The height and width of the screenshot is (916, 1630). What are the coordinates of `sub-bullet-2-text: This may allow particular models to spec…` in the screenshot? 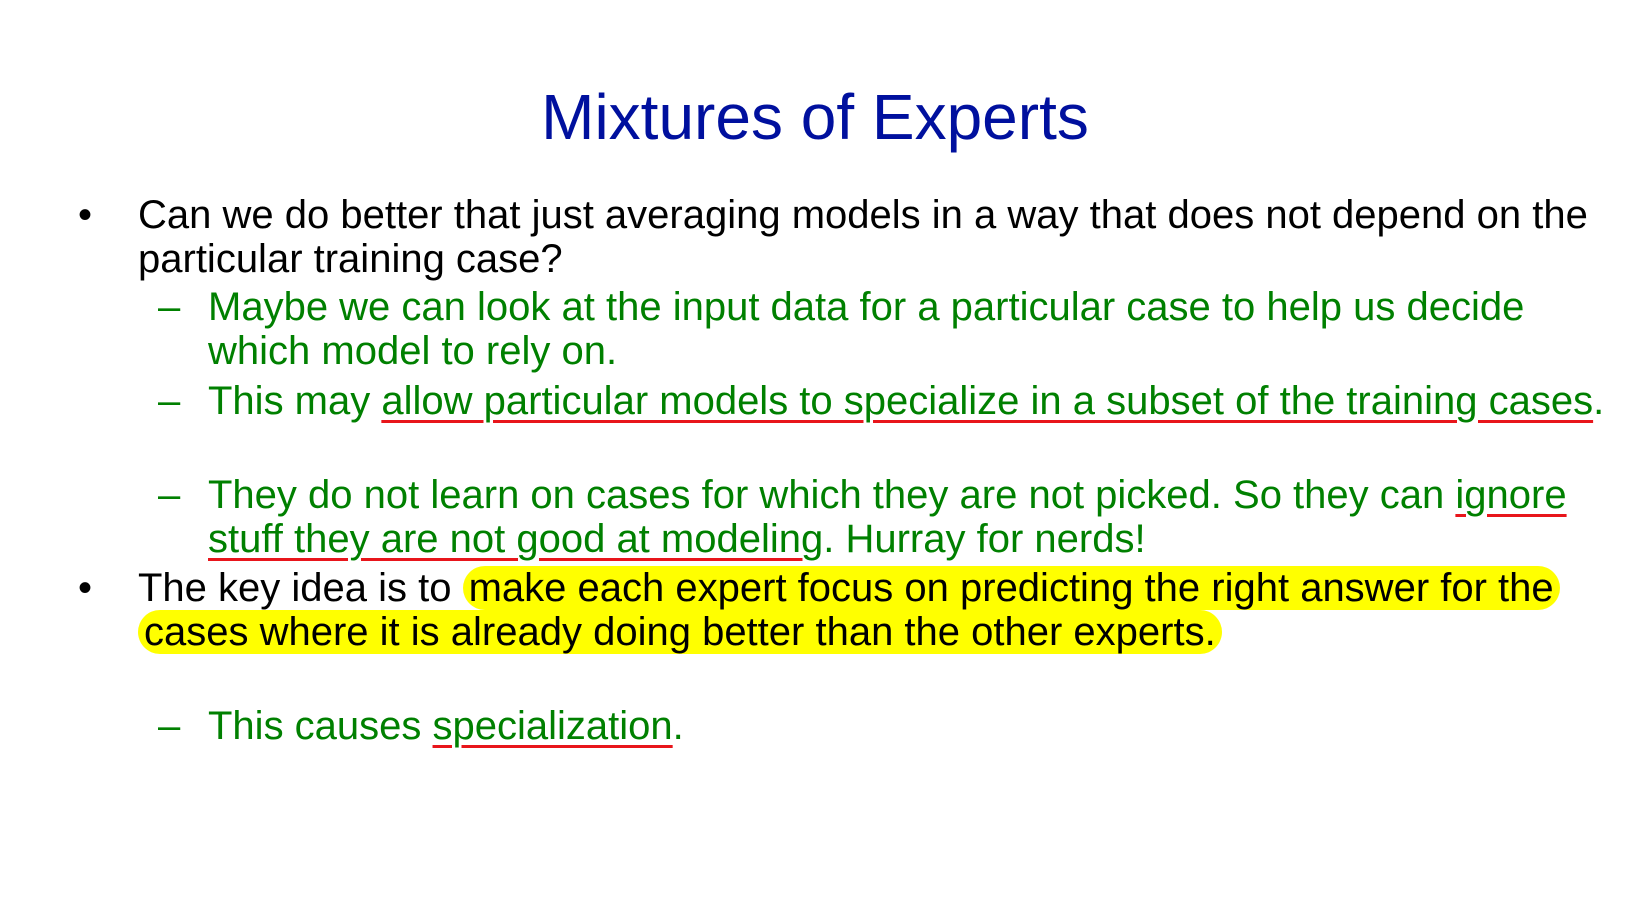 It's located at (908, 401).